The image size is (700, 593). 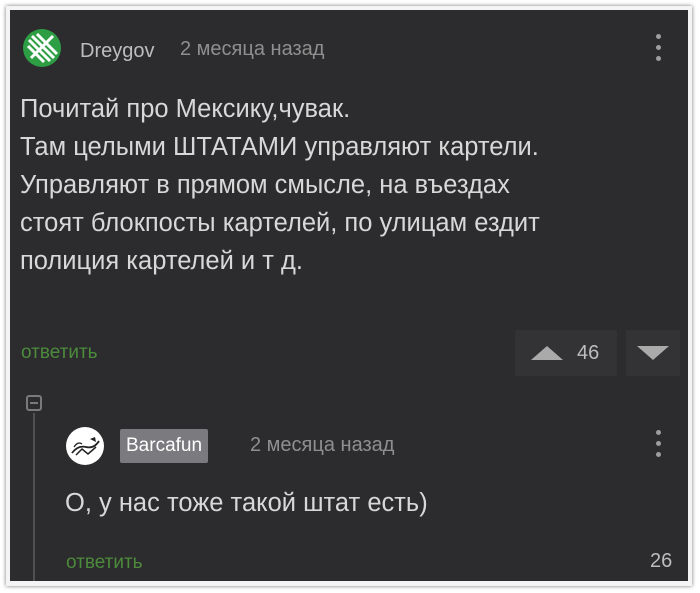 I want to click on downvote-button, so click(x=653, y=353).